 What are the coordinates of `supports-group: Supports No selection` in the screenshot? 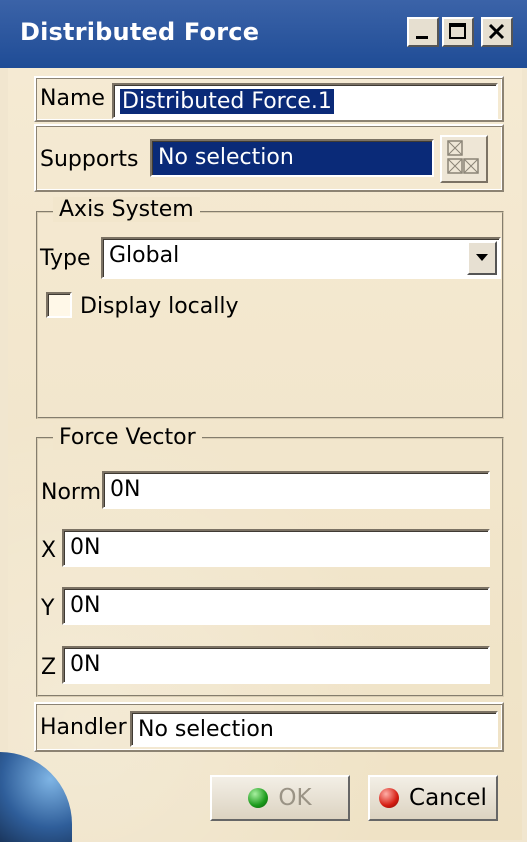 It's located at (269, 158).